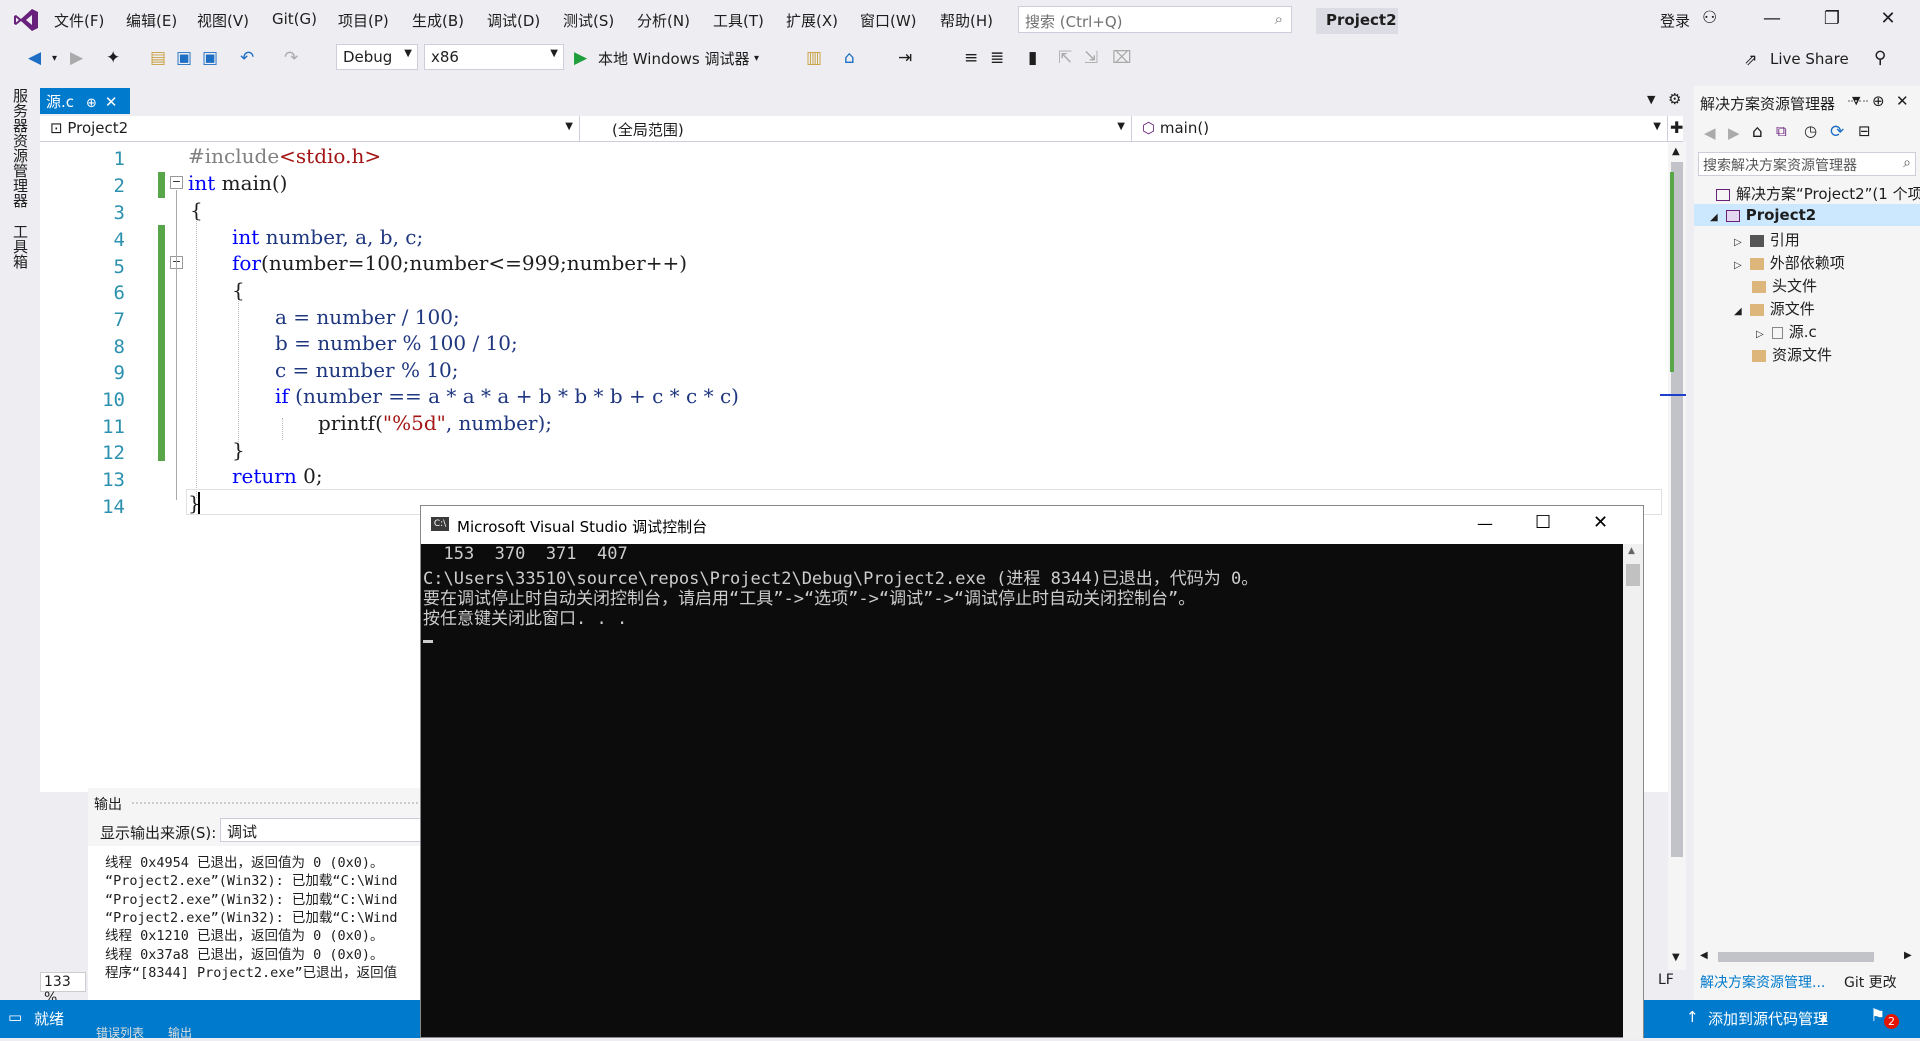 The height and width of the screenshot is (1041, 1920). Describe the element at coordinates (1676, 957) in the screenshot. I see `scroll-down-icon: ▼` at that location.